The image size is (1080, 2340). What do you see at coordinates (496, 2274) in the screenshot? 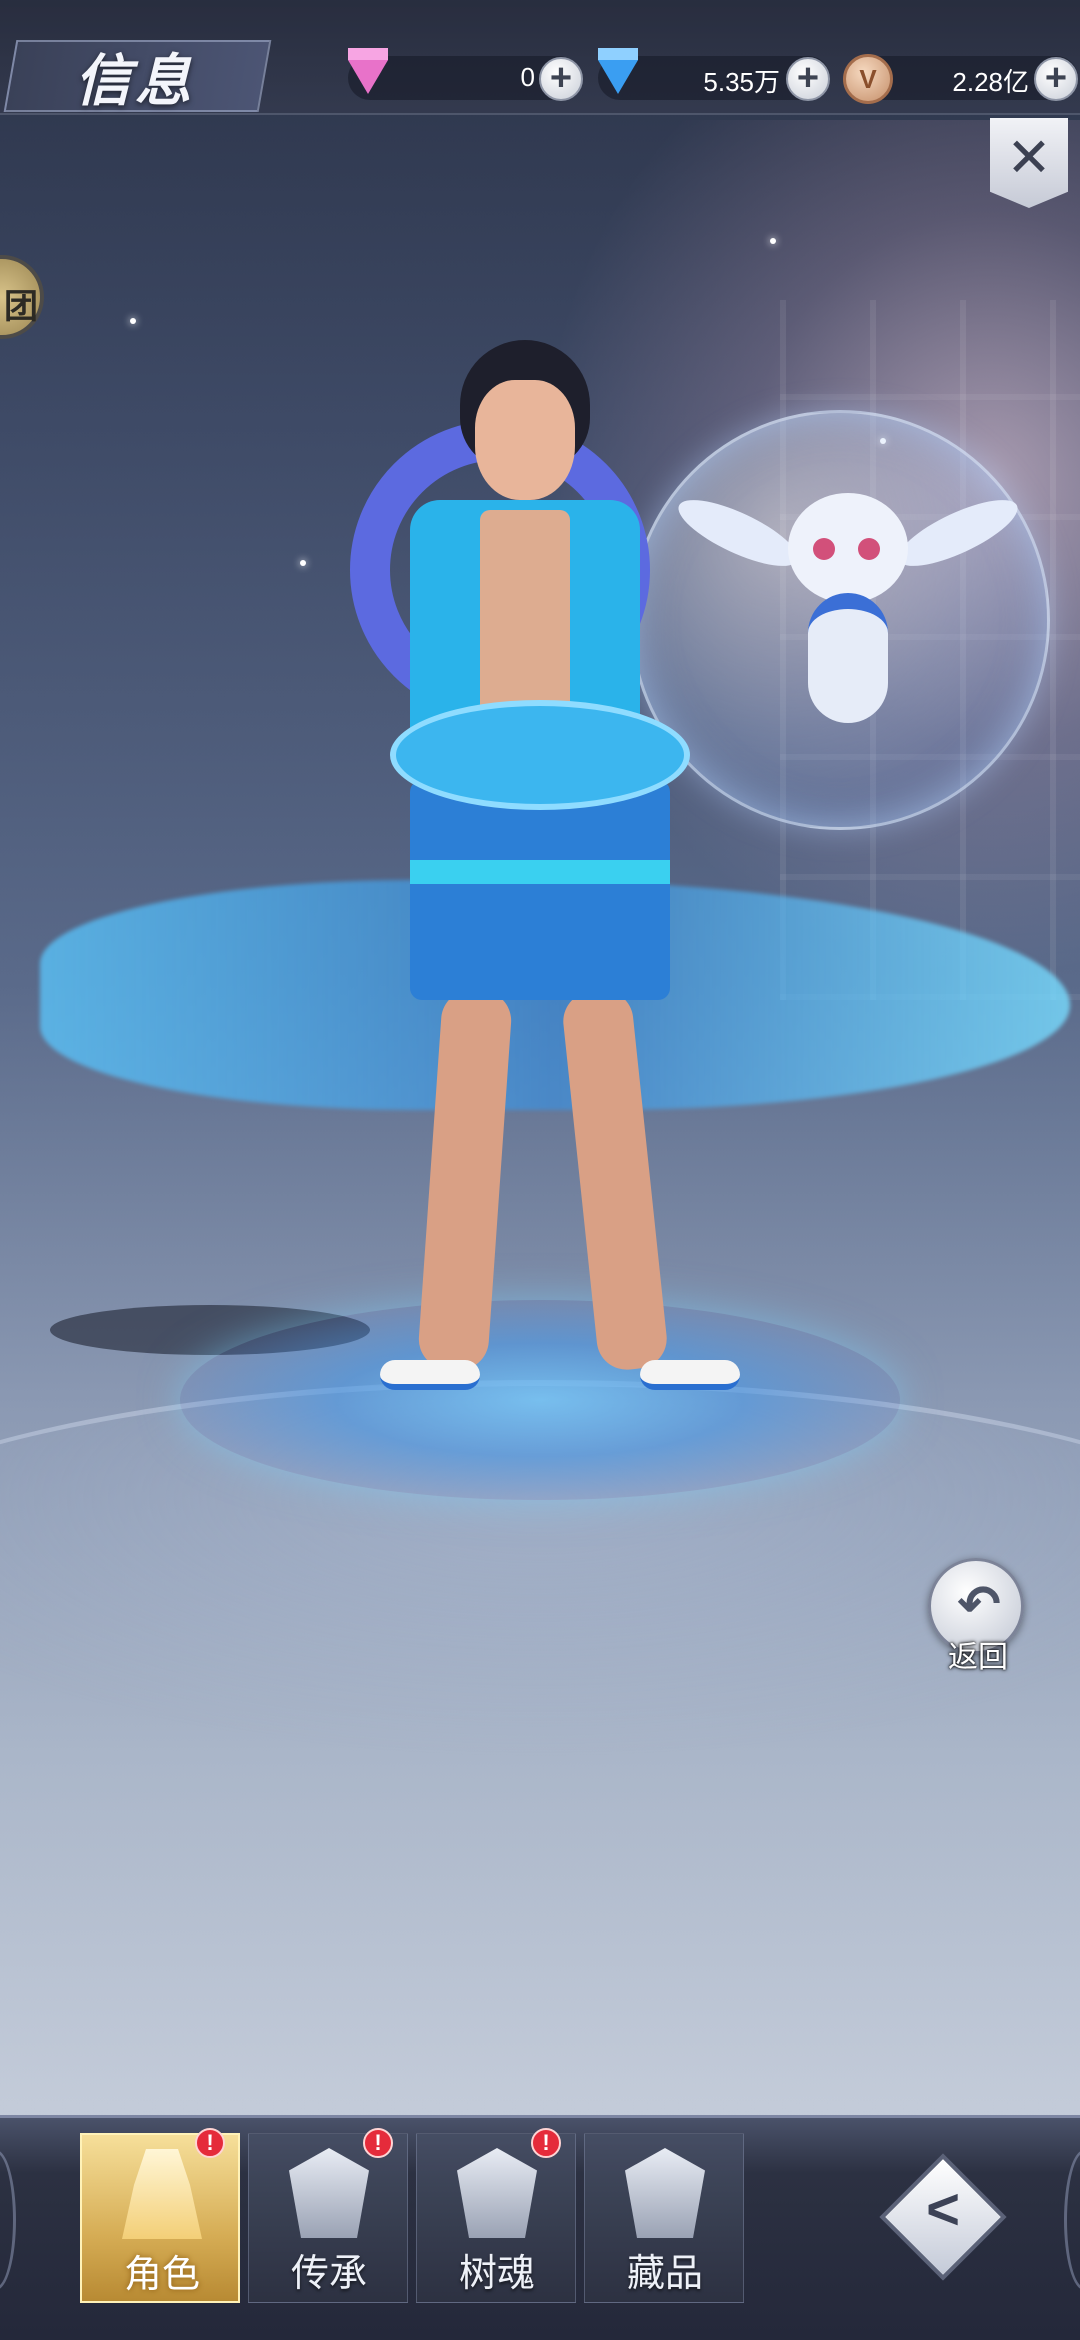
I see `tab-label: 树魂` at bounding box center [496, 2274].